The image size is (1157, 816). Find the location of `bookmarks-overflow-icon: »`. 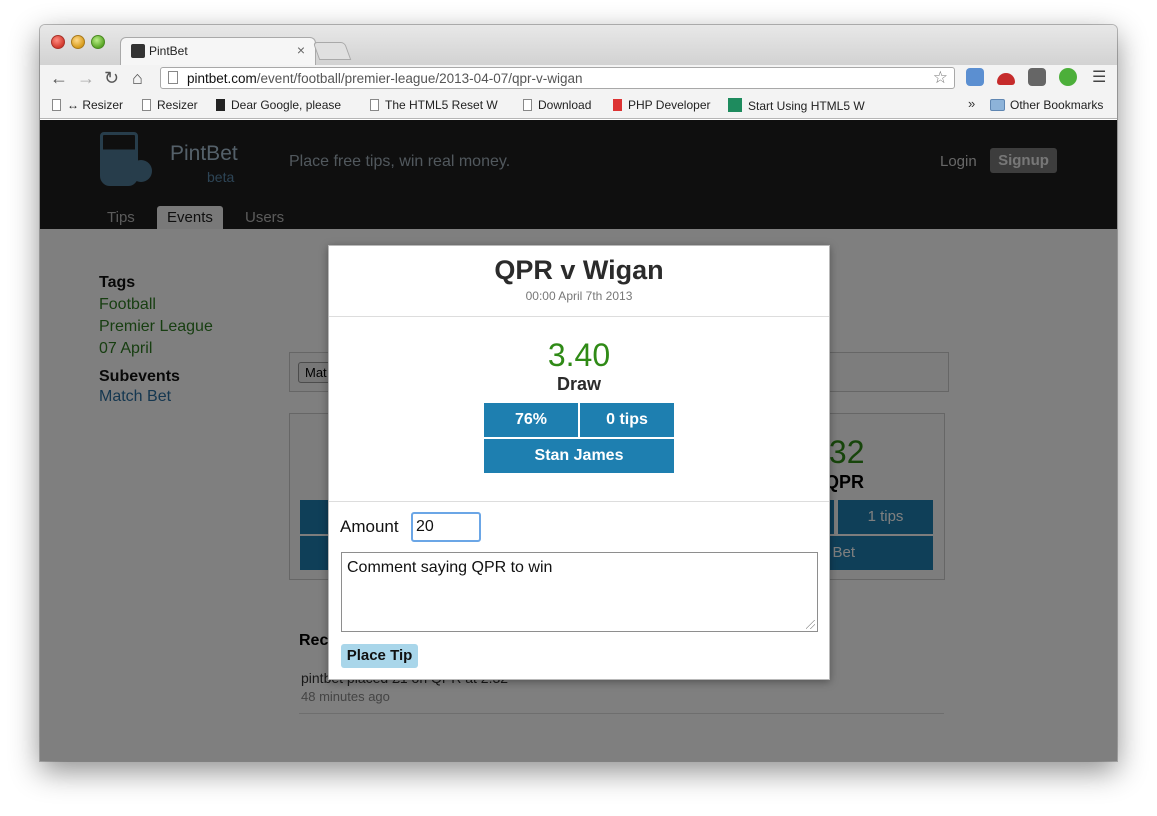

bookmarks-overflow-icon: » is located at coordinates (971, 103).